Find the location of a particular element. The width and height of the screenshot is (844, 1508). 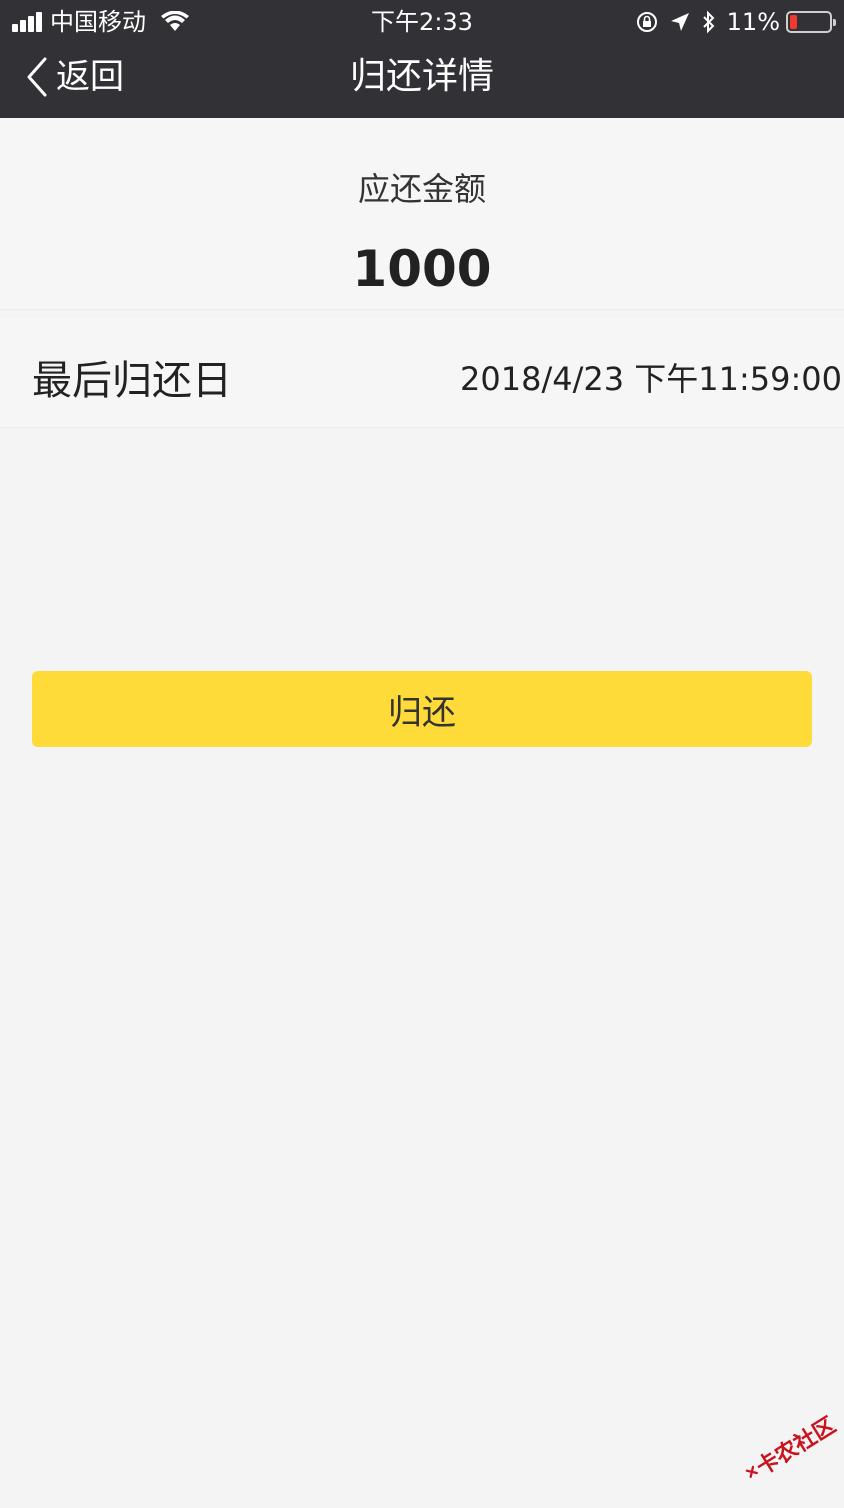

due-date-value: 2018/4/23 下午11:59:00 is located at coordinates (651, 379).